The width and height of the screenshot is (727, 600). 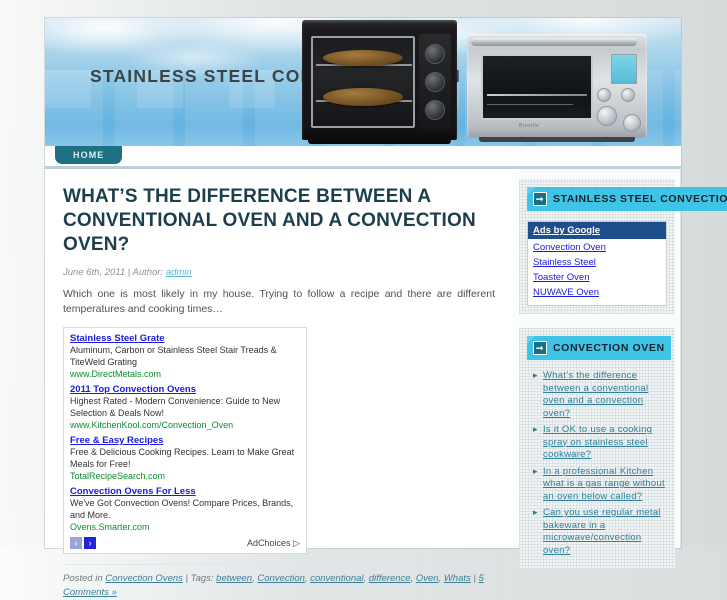 I want to click on banner-steel-oven-image: Breville, so click(x=557, y=88).